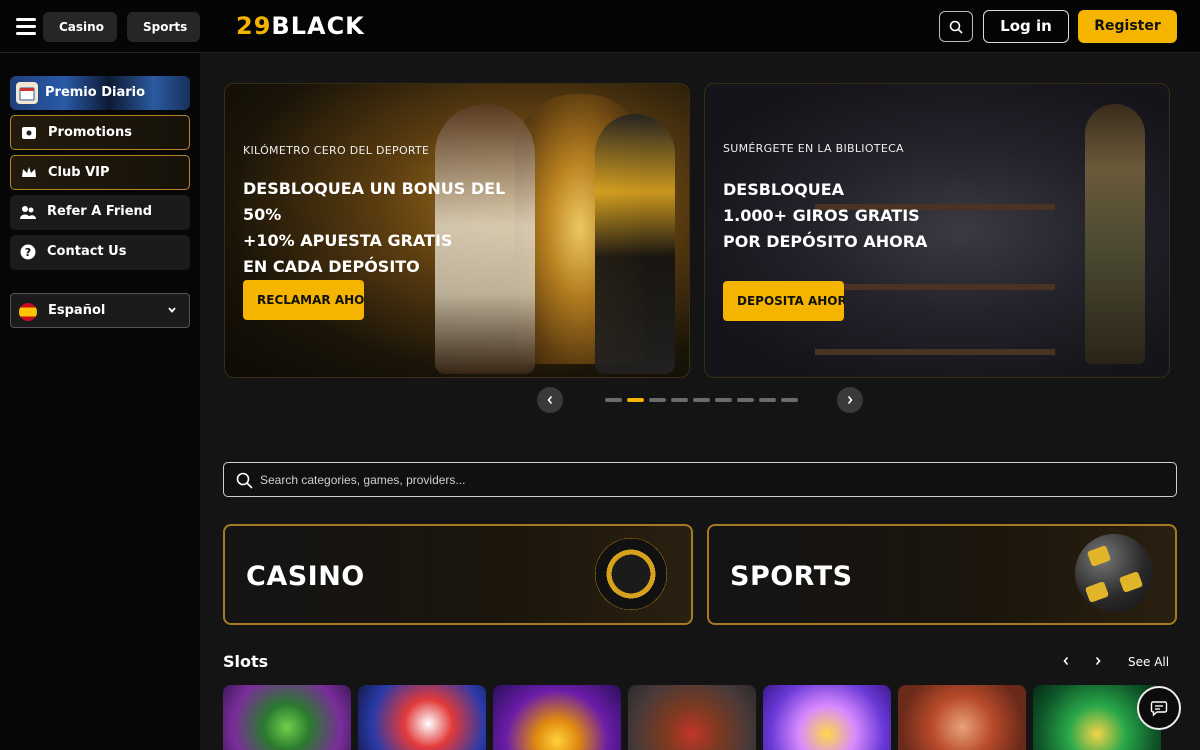 The image size is (1200, 750). I want to click on banner-title-line: 1.000+ GIROS GRATIS, so click(821, 215).